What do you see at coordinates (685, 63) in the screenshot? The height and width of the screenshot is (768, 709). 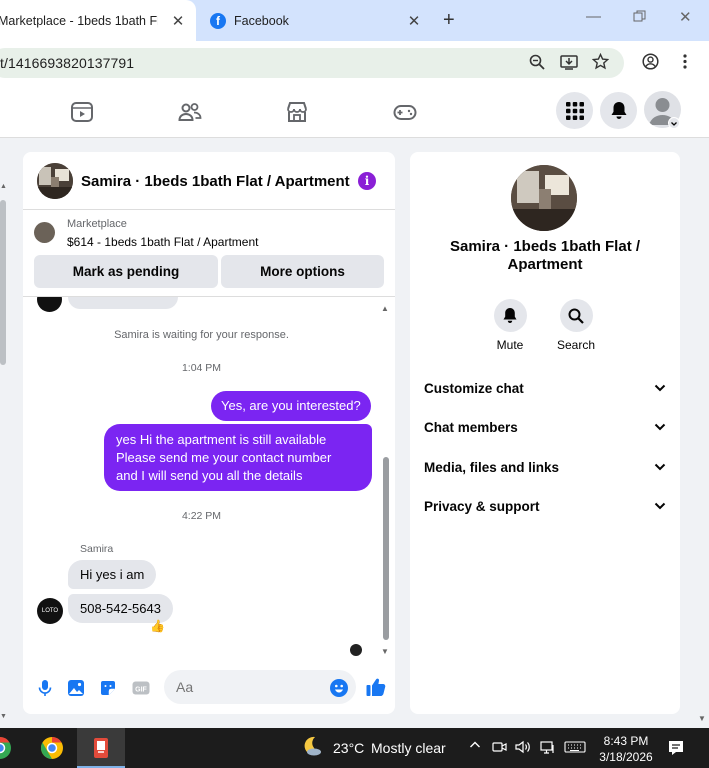 I see `browser-menu-icon` at bounding box center [685, 63].